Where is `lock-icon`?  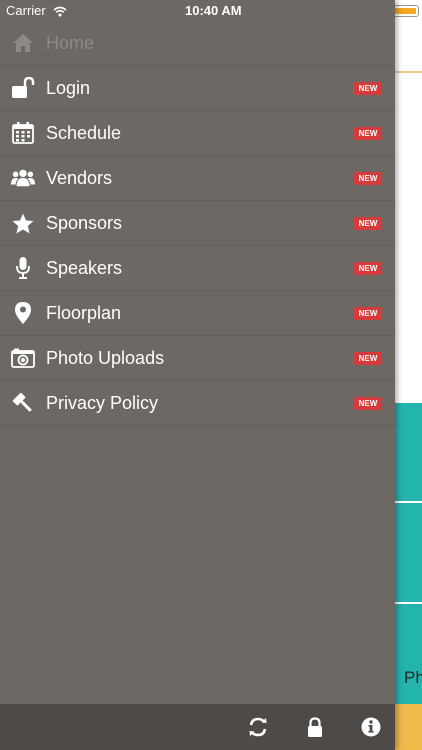 lock-icon is located at coordinates (315, 727).